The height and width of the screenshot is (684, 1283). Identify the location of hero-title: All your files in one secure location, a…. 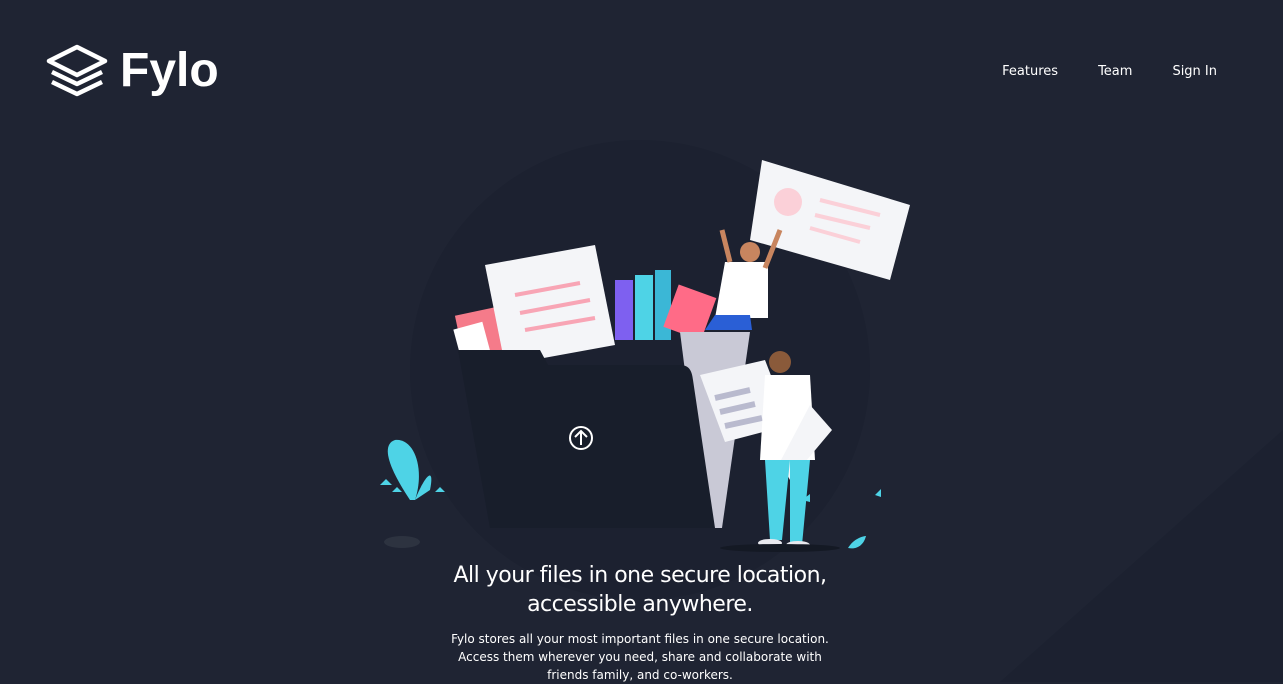
(640, 590).